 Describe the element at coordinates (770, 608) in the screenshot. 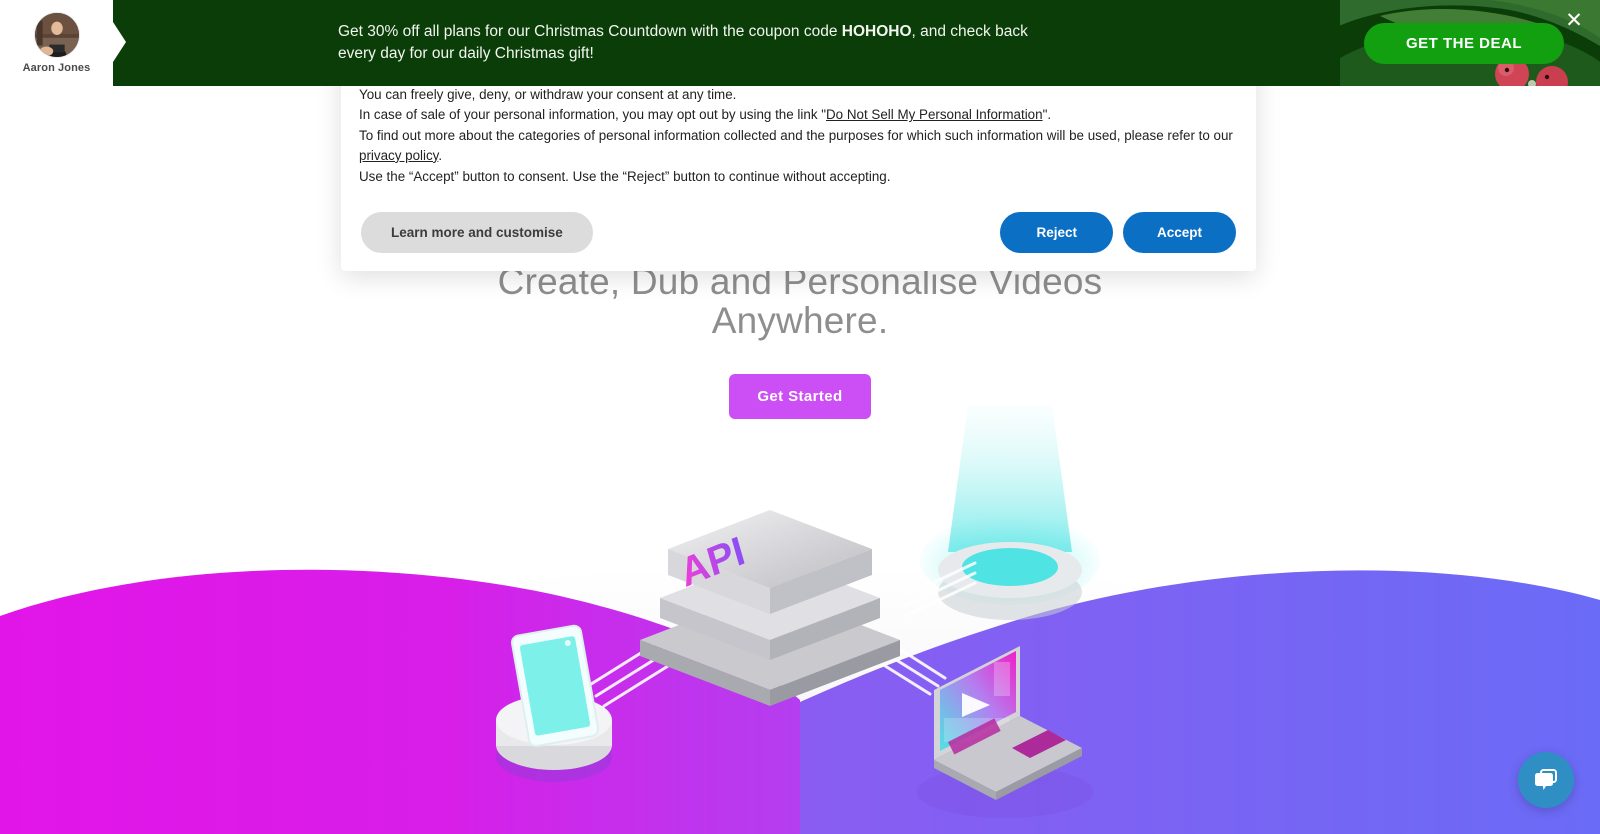

I see `api-box: API` at that location.